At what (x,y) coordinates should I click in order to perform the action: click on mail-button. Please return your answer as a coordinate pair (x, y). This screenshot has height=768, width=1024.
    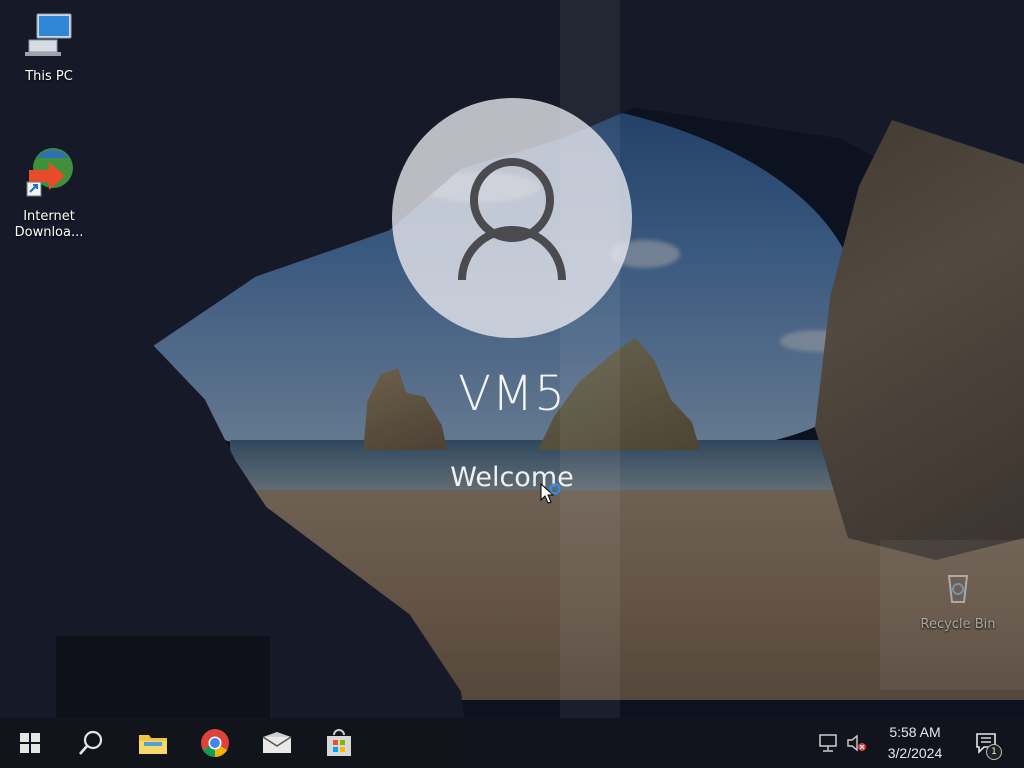
    Looking at the image, I should click on (277, 743).